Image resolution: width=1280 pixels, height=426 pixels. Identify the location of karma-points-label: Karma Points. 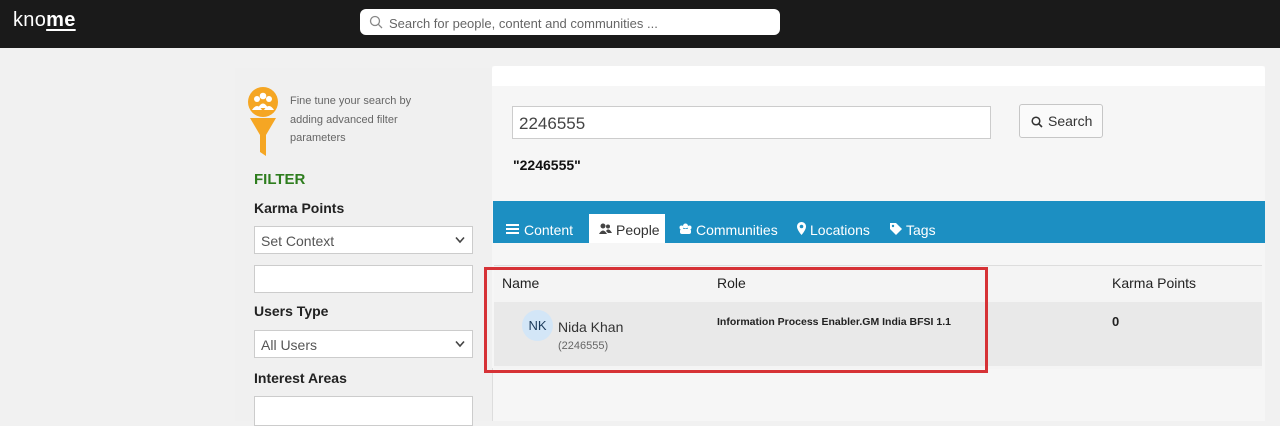
(299, 208).